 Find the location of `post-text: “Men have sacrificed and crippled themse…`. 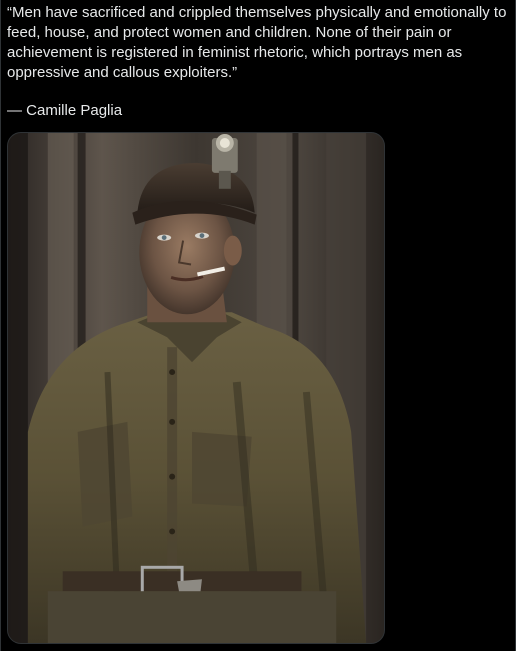

post-text: “Men have sacrificed and crippled themse… is located at coordinates (257, 42).